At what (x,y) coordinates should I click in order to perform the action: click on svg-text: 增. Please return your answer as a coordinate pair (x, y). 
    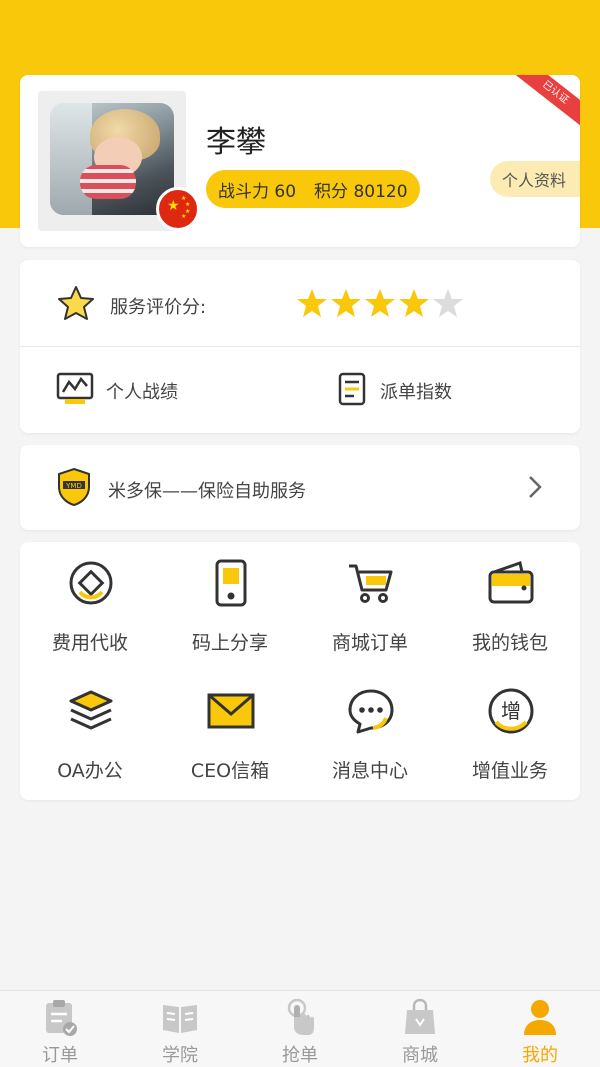
    Looking at the image, I should click on (511, 711).